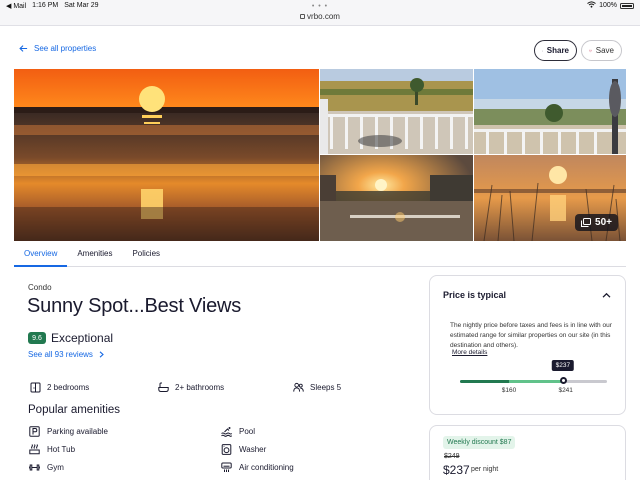 The image size is (640, 480). What do you see at coordinates (396, 111) in the screenshot?
I see `photo-marsh-deck` at bounding box center [396, 111].